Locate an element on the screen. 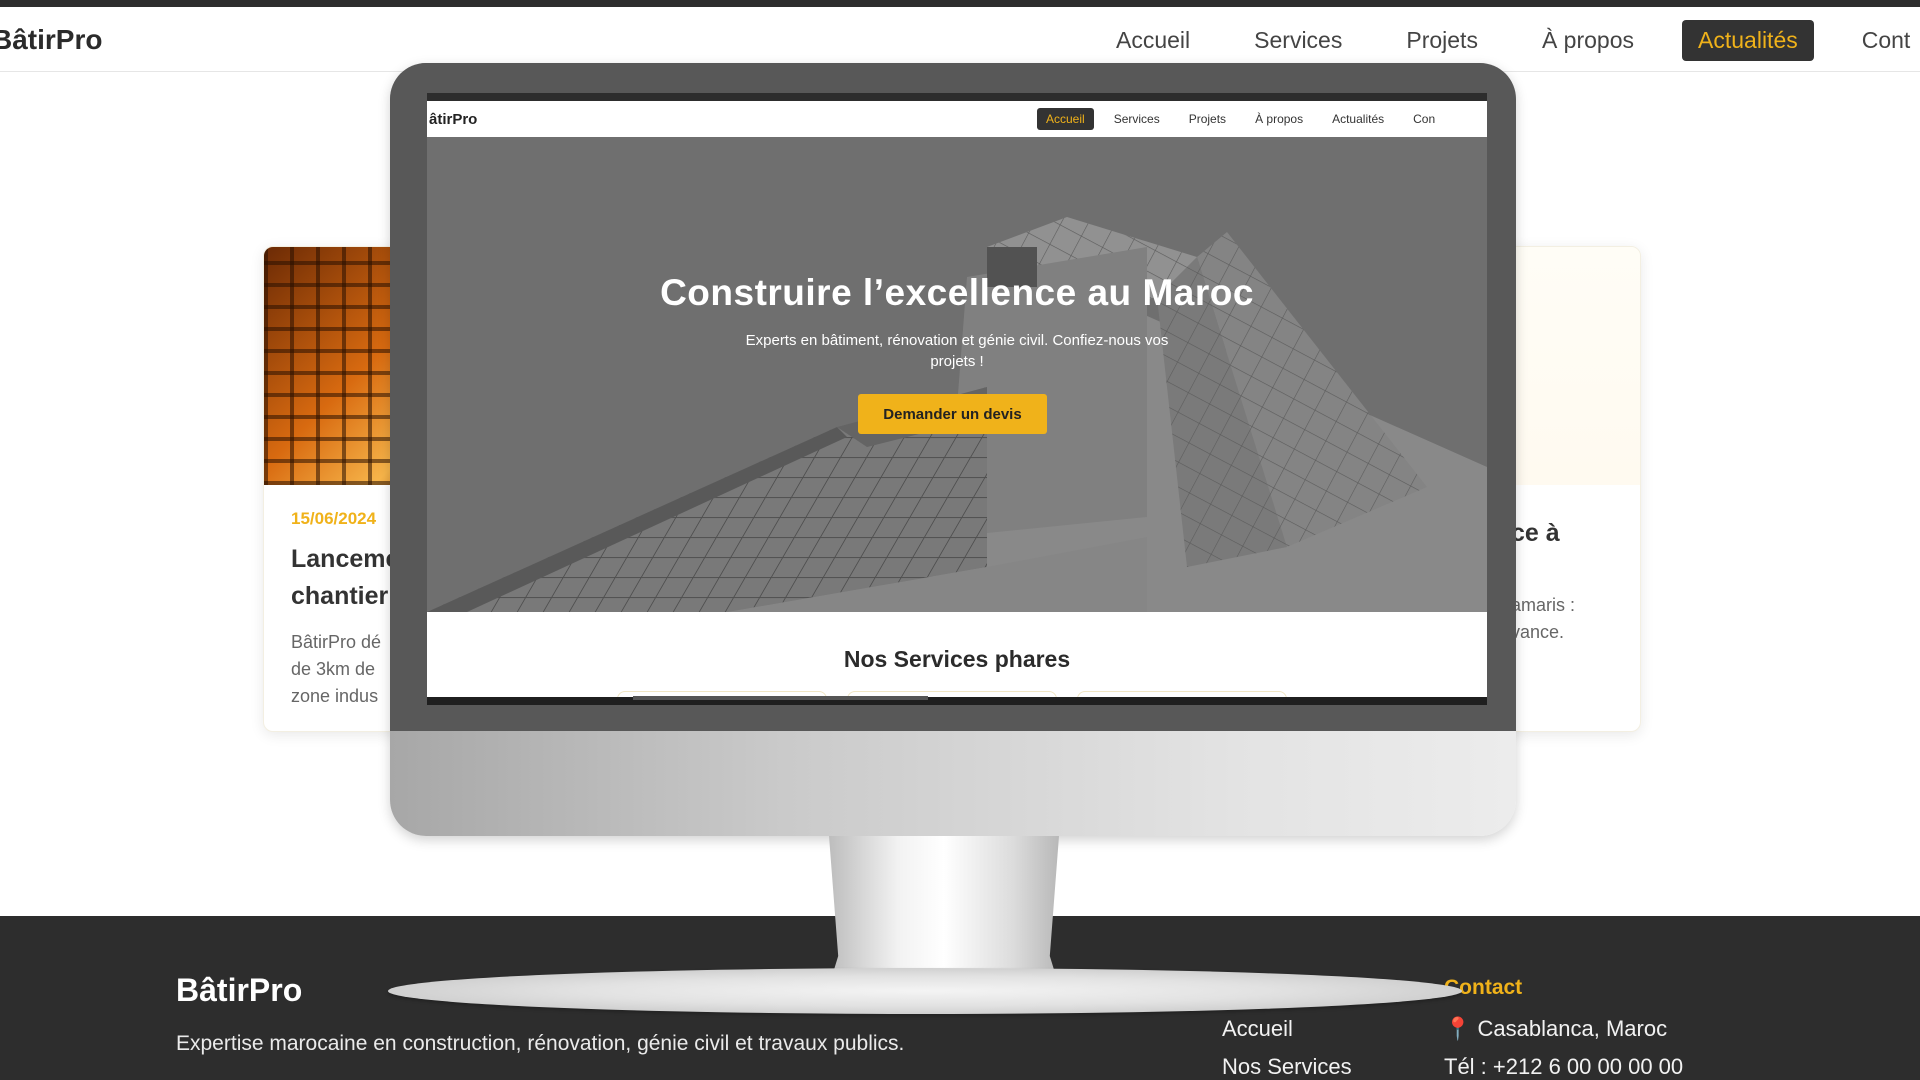 This screenshot has height=1080, width=1920. nav-link-accueil: Accueil is located at coordinates (1153, 40).